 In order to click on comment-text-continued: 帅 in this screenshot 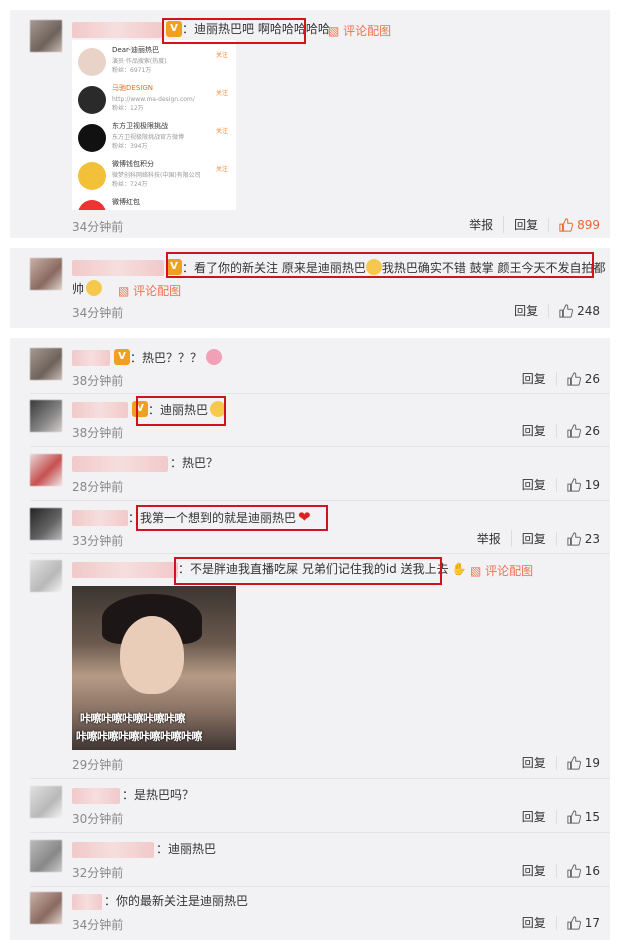, I will do `click(87, 289)`.